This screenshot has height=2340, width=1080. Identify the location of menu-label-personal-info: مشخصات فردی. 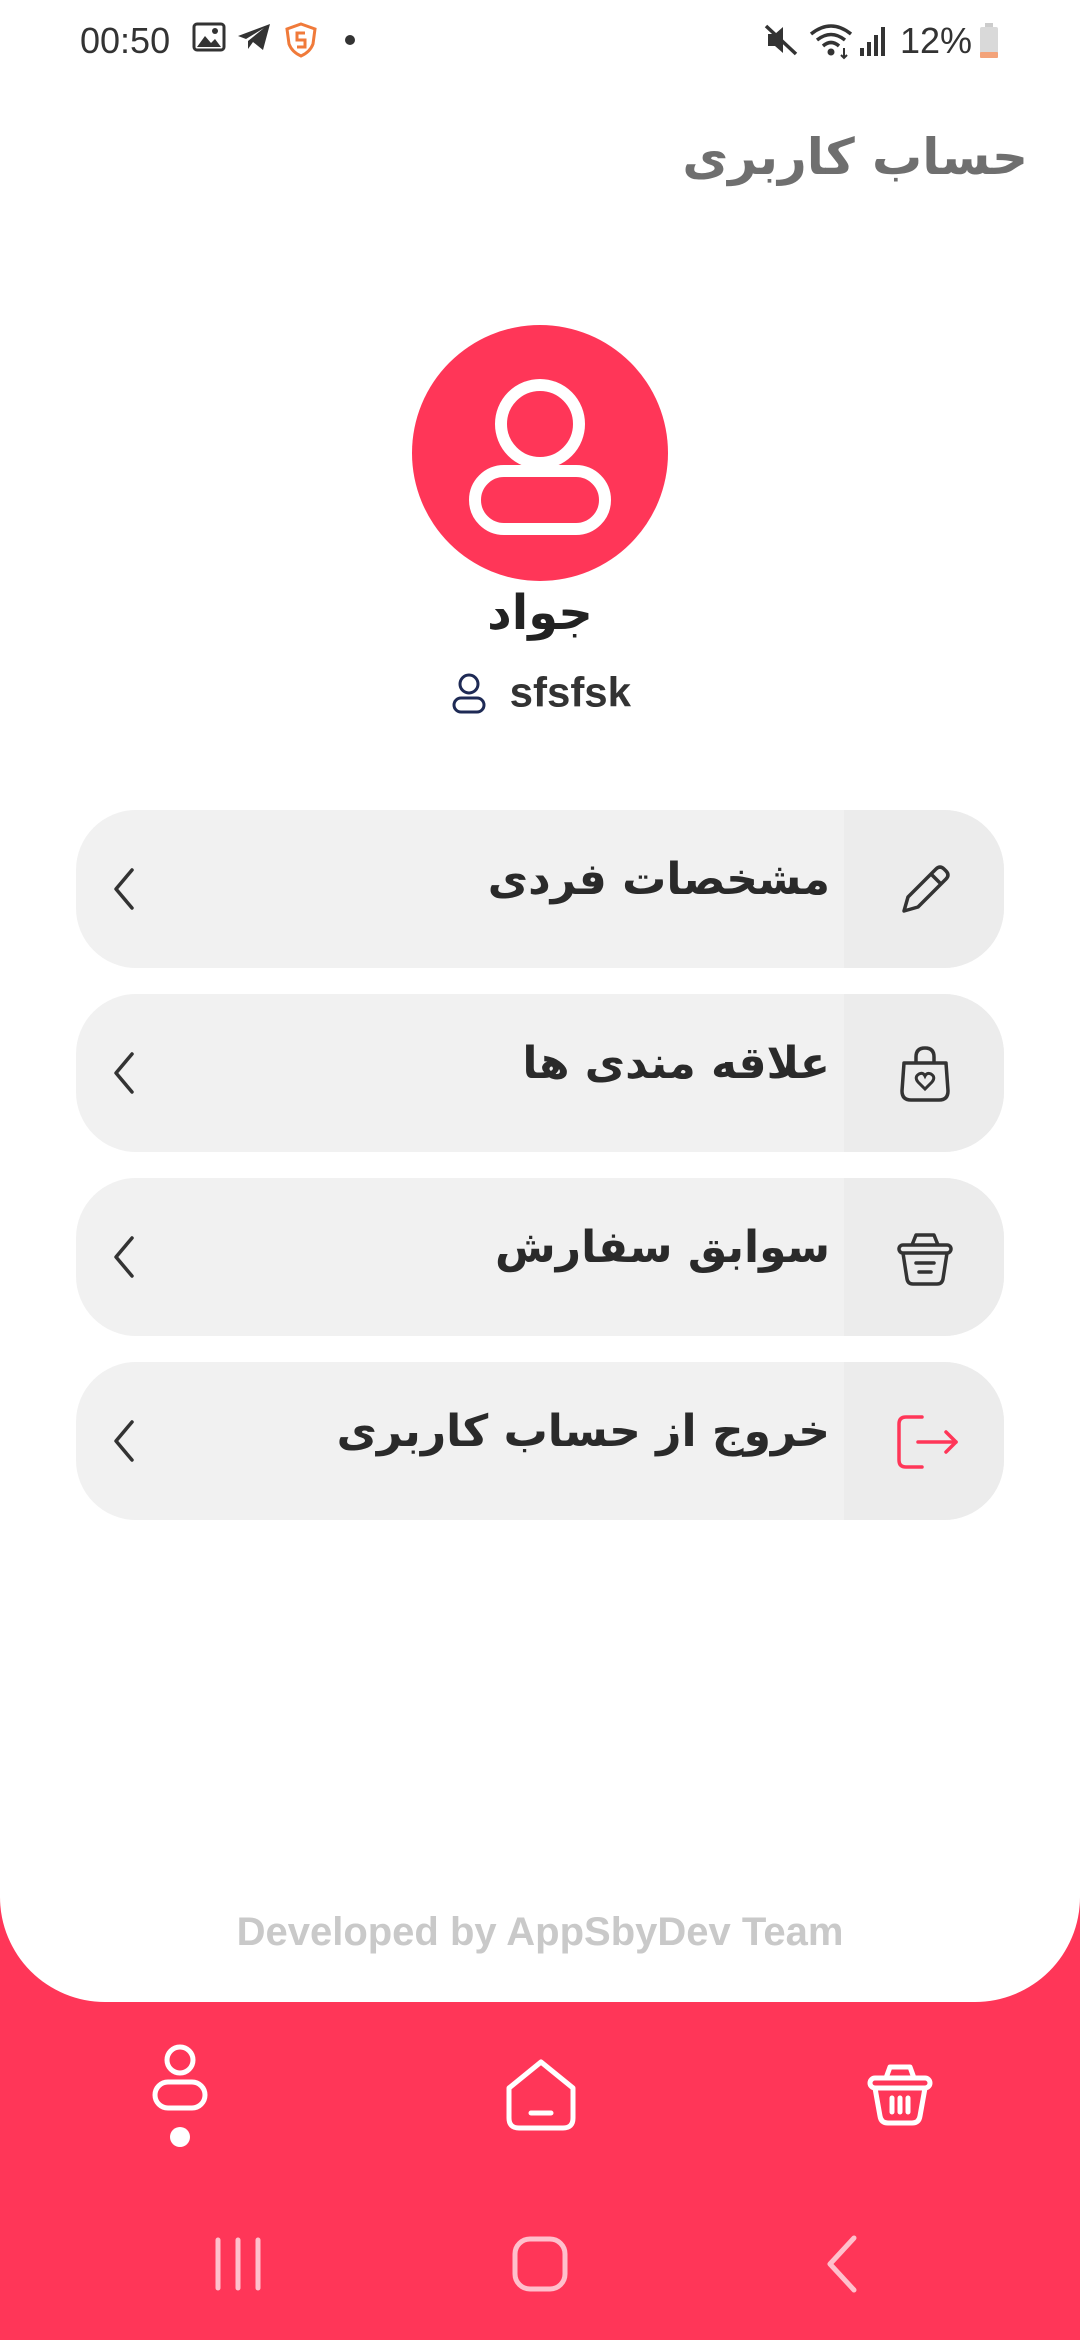
(658, 879).